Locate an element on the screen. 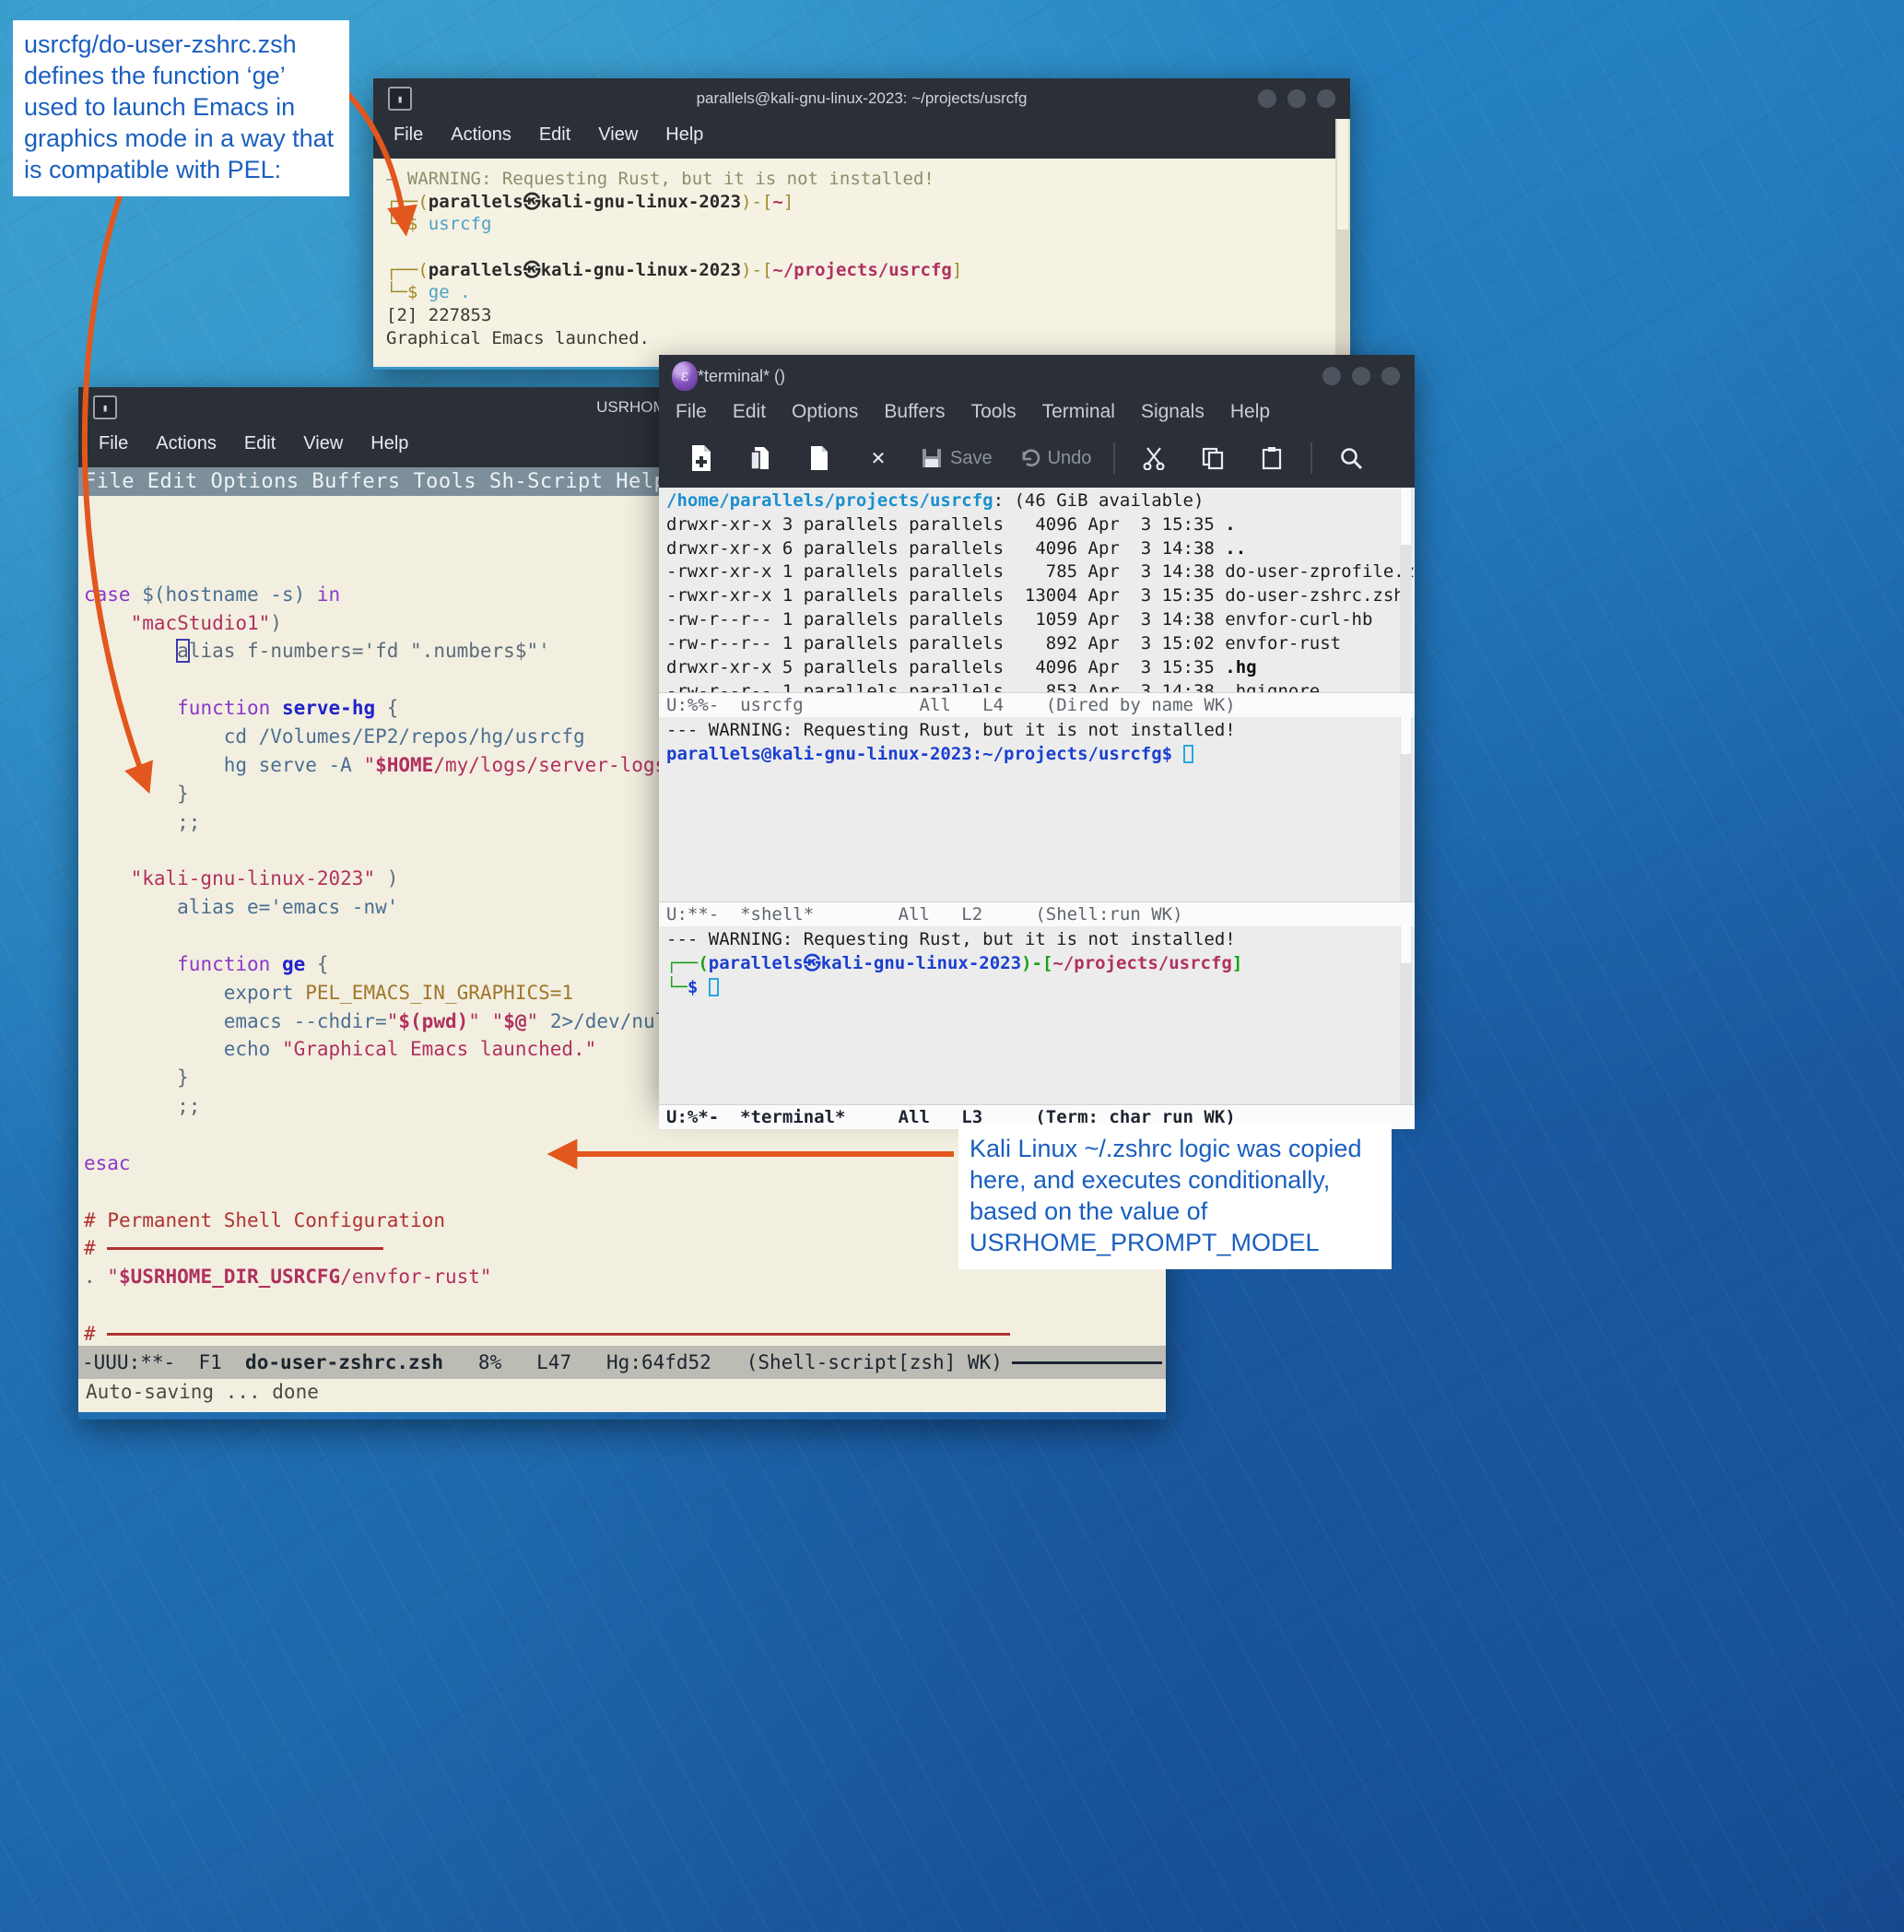  open-file-icon is located at coordinates (760, 458).